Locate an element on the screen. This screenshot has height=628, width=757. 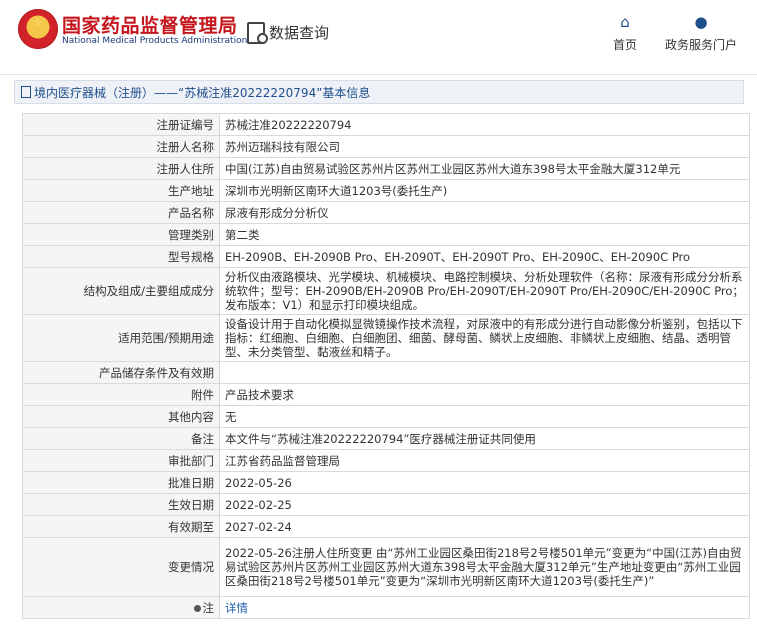
user-icon: ● is located at coordinates (701, 22).